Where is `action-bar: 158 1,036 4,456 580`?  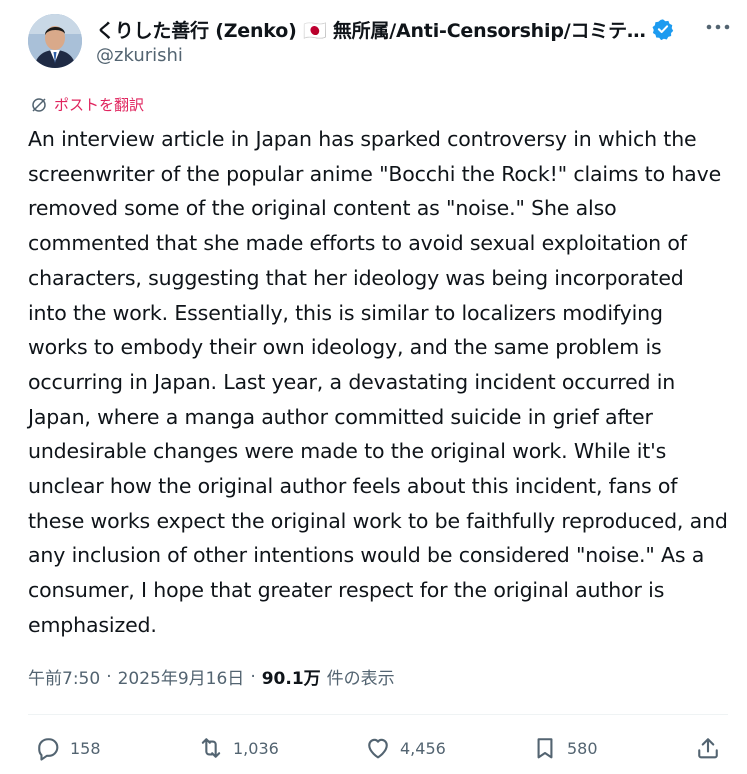 action-bar: 158 1,036 4,456 580 is located at coordinates (373, 748).